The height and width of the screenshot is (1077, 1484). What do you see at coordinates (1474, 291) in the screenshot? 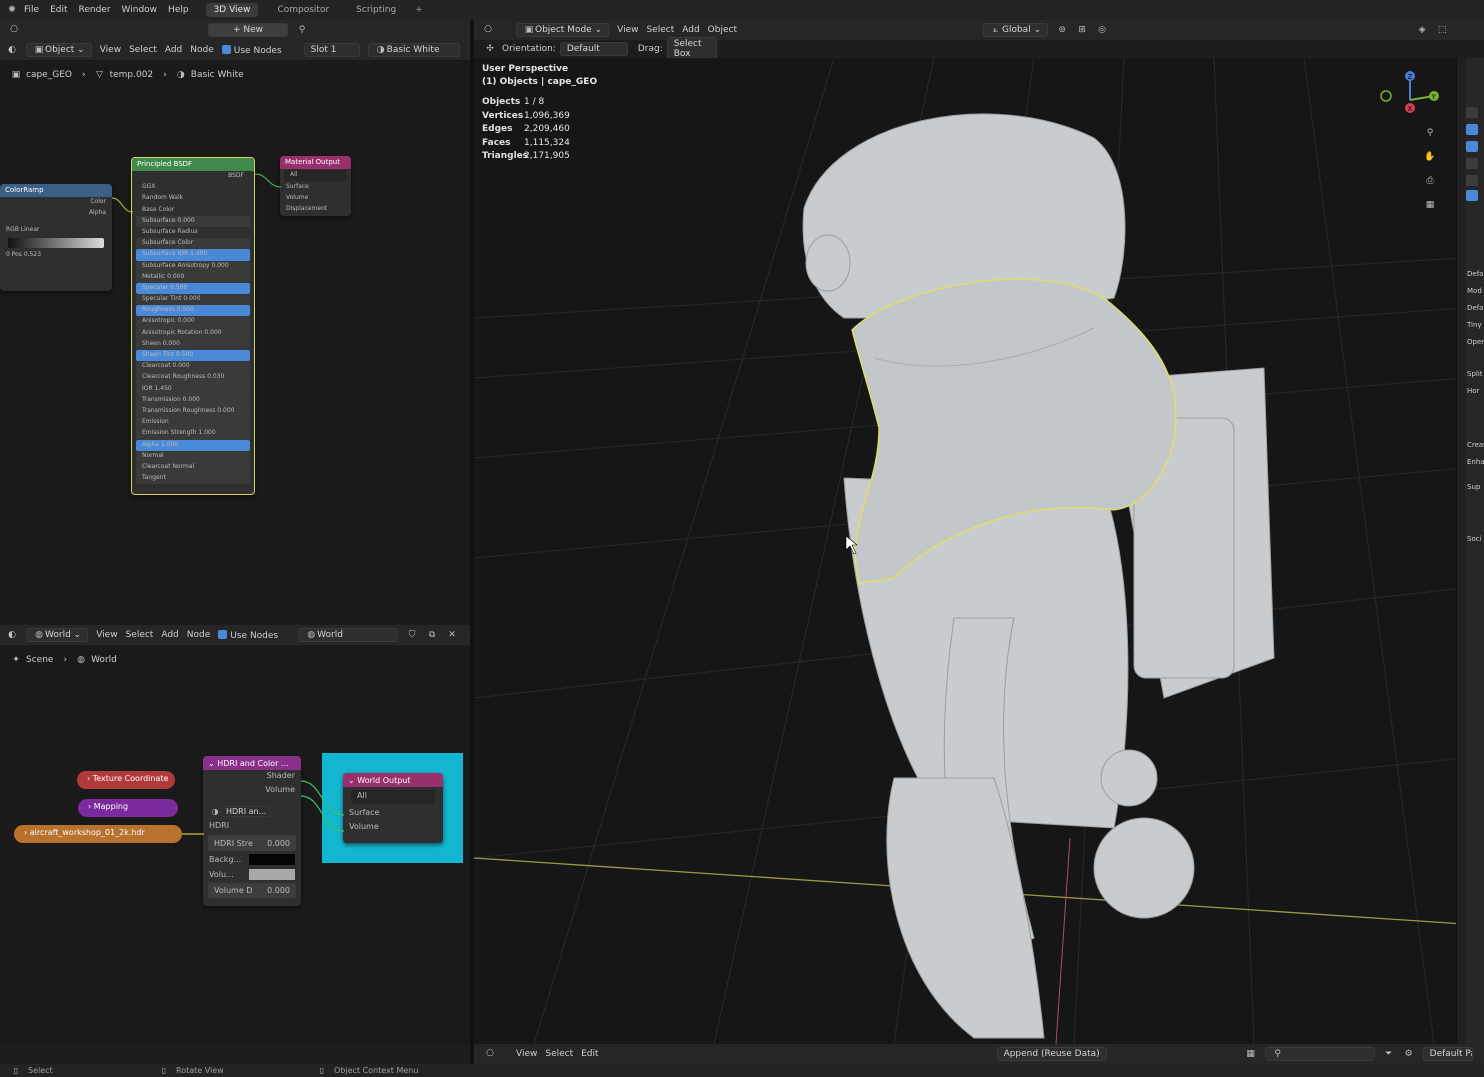
I see `sidebar-item-label: Mod` at bounding box center [1474, 291].